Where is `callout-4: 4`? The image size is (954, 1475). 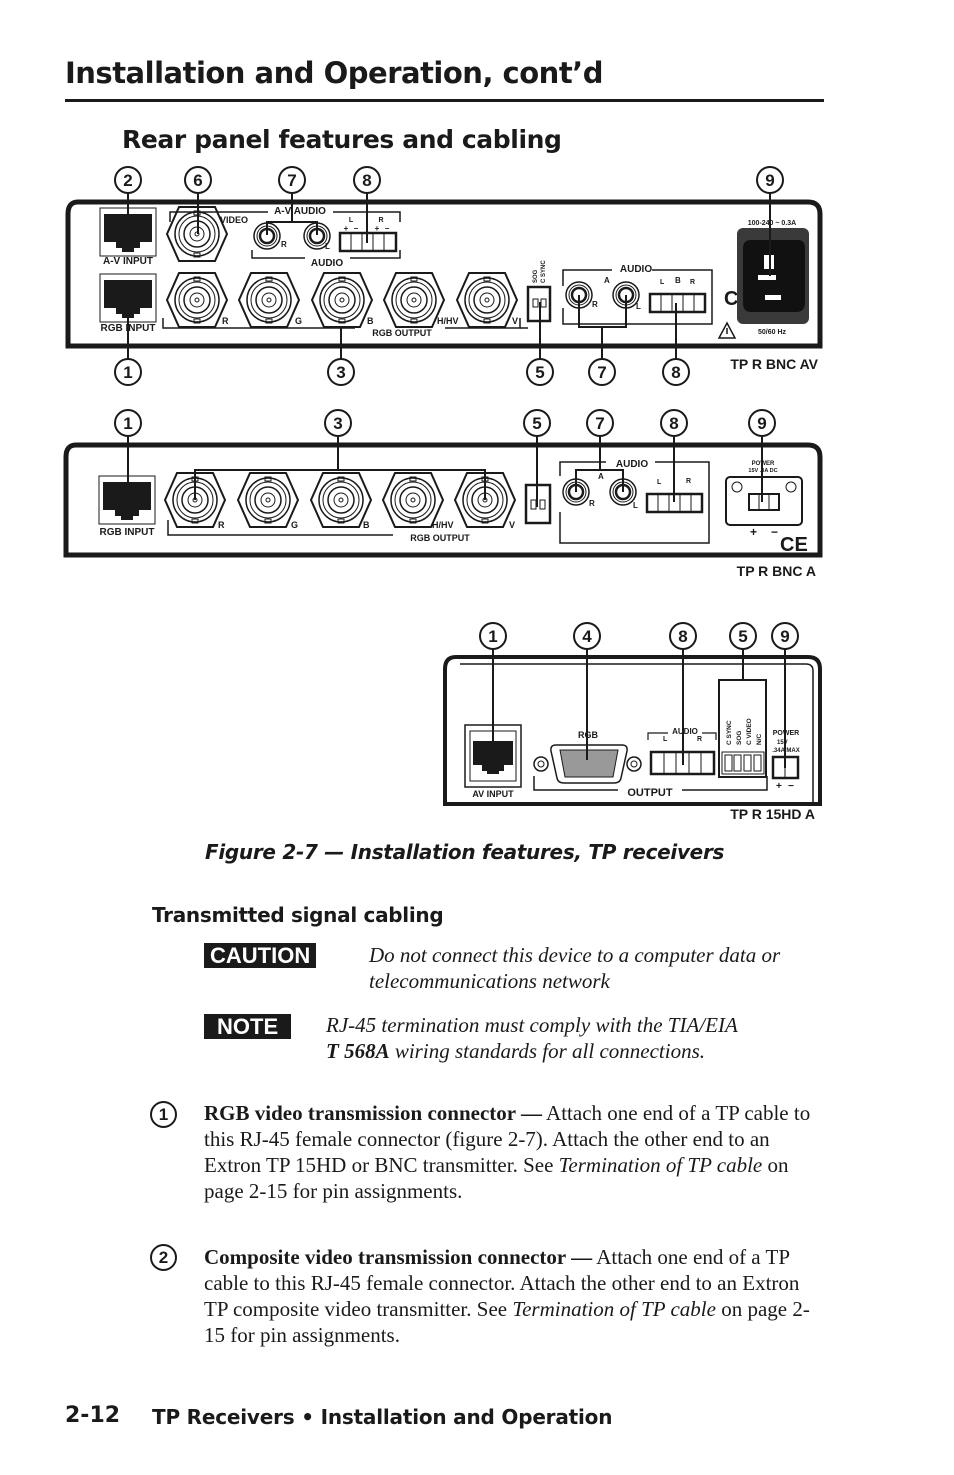 callout-4: 4 is located at coordinates (587, 636).